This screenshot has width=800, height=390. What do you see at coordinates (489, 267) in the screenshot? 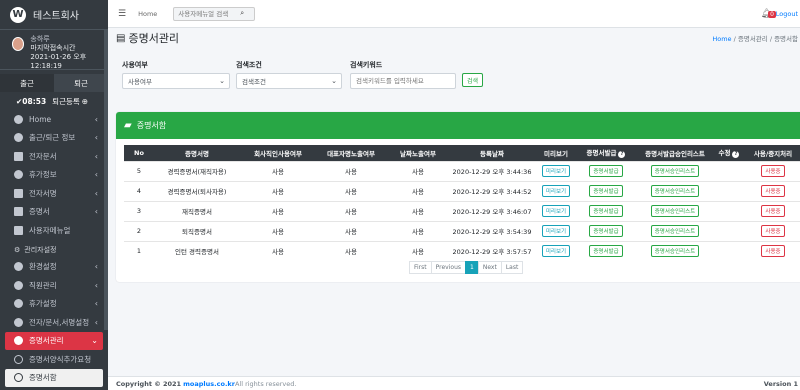
I see `pager-next: Next` at bounding box center [489, 267].